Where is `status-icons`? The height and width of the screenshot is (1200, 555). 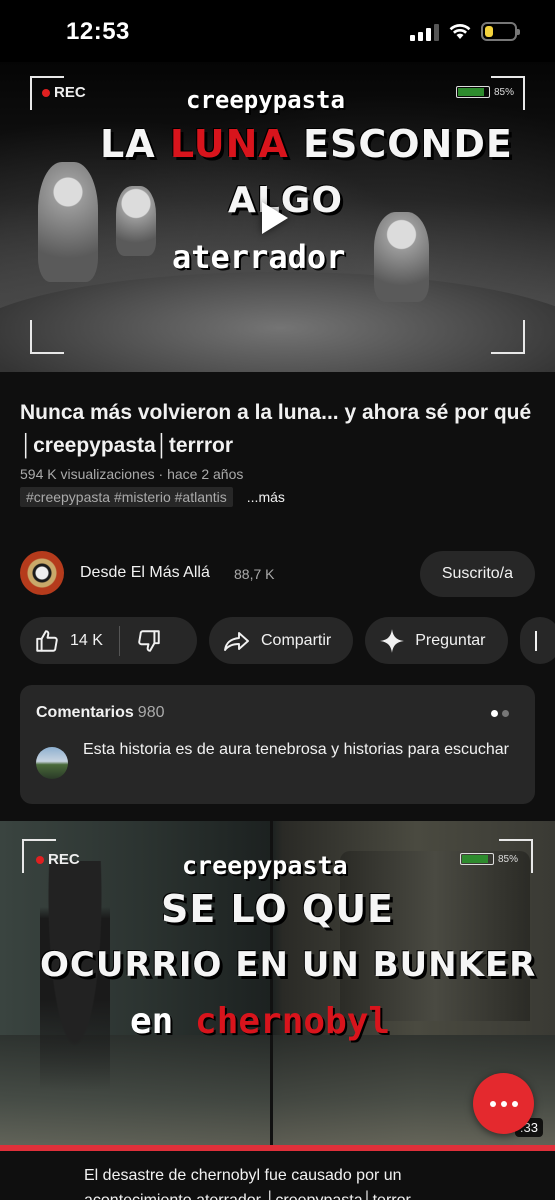 status-icons is located at coordinates (465, 31).